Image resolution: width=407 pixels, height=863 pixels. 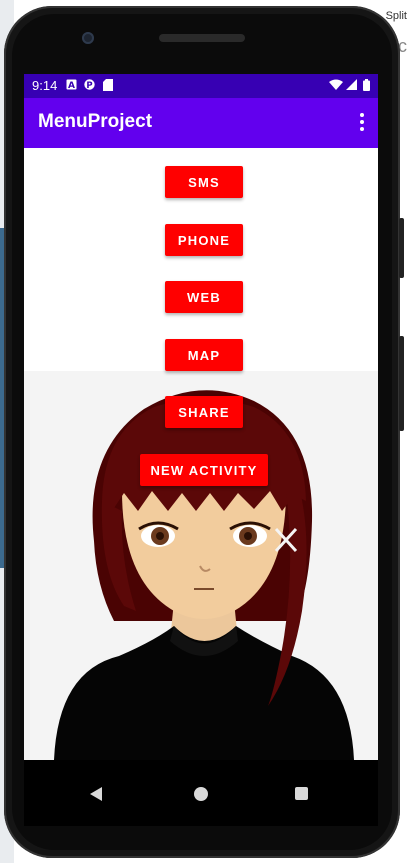 I want to click on app-title: MenuProject, so click(x=95, y=121).